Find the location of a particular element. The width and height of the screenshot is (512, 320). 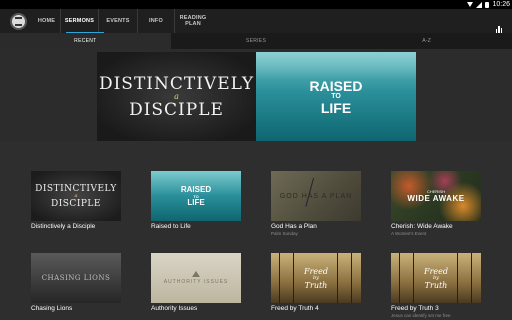

thumb-art-line: CHASING LIONS is located at coordinates (76, 278).